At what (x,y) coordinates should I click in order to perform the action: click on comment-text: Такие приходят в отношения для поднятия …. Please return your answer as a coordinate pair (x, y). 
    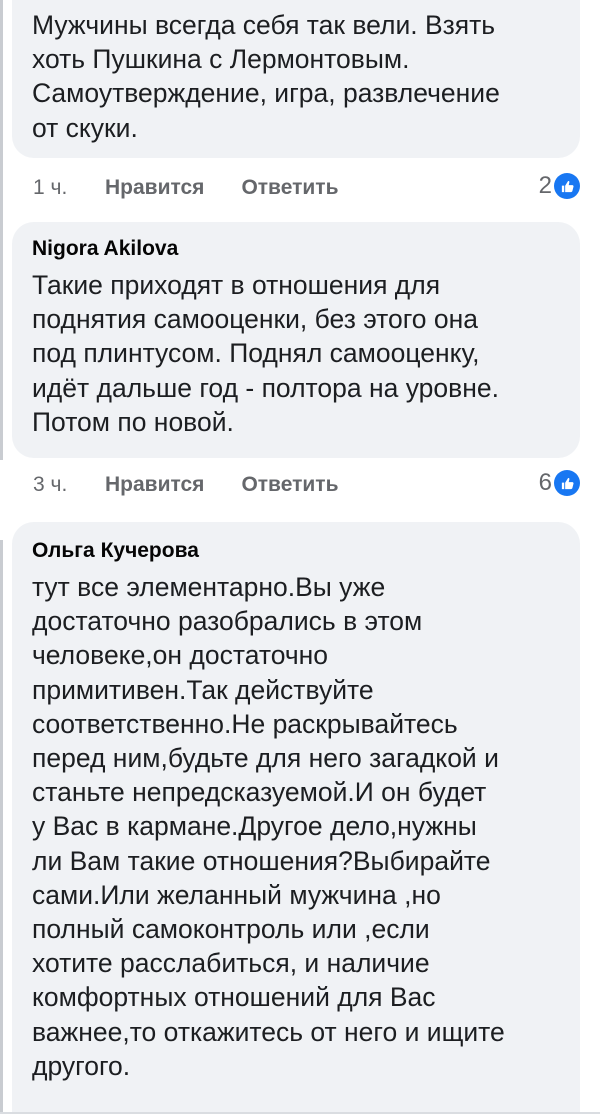
    Looking at the image, I should click on (265, 353).